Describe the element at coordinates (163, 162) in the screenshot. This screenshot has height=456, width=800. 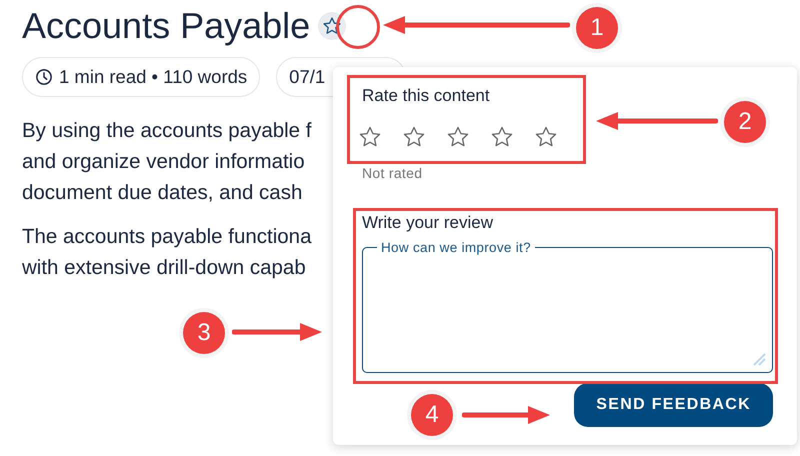
I see `body-text-line: and organize vendor informatio` at that location.